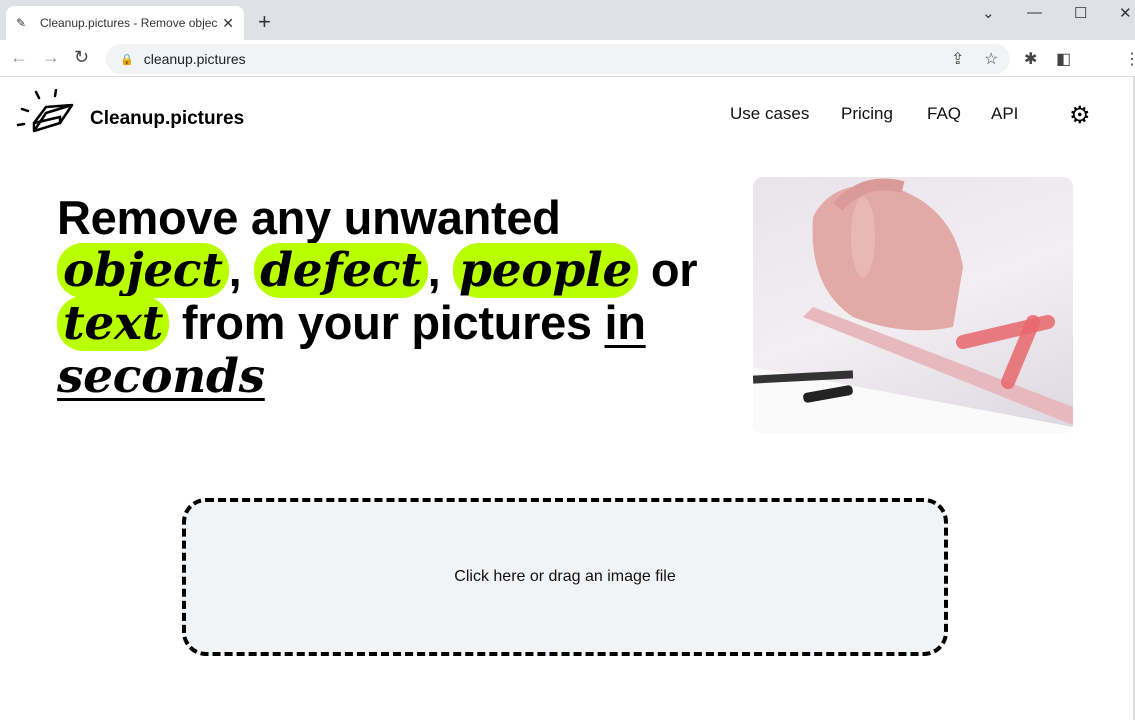  What do you see at coordinates (309, 217) in the screenshot?
I see `headline-text: Remove any unwanted` at bounding box center [309, 217].